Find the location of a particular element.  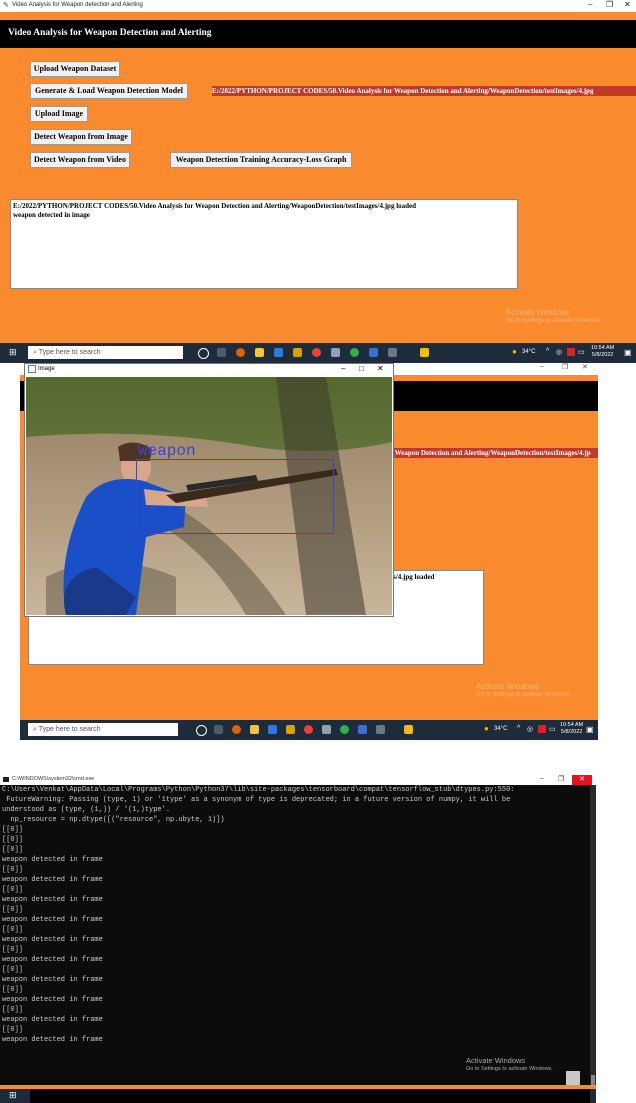

restore-tile-icon is located at coordinates (573, 1078).